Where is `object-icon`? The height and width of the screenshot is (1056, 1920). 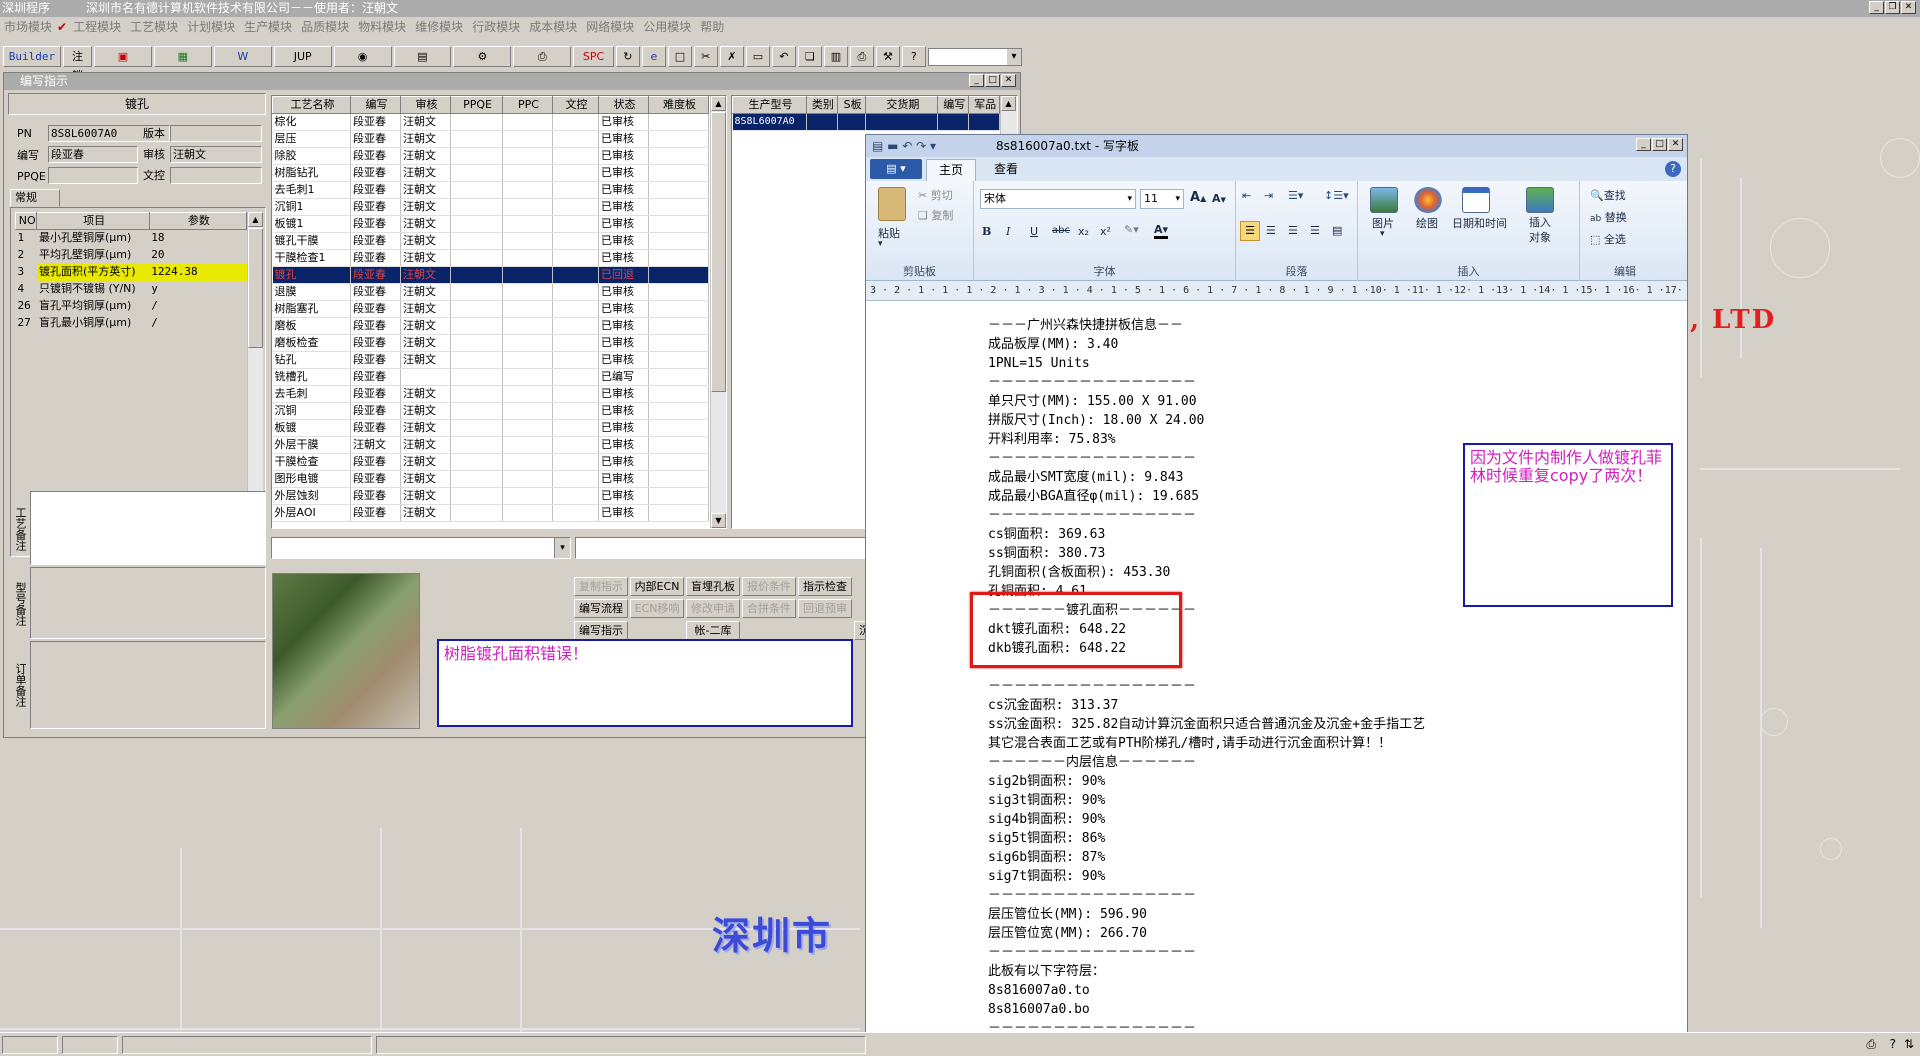 object-icon is located at coordinates (1540, 200).